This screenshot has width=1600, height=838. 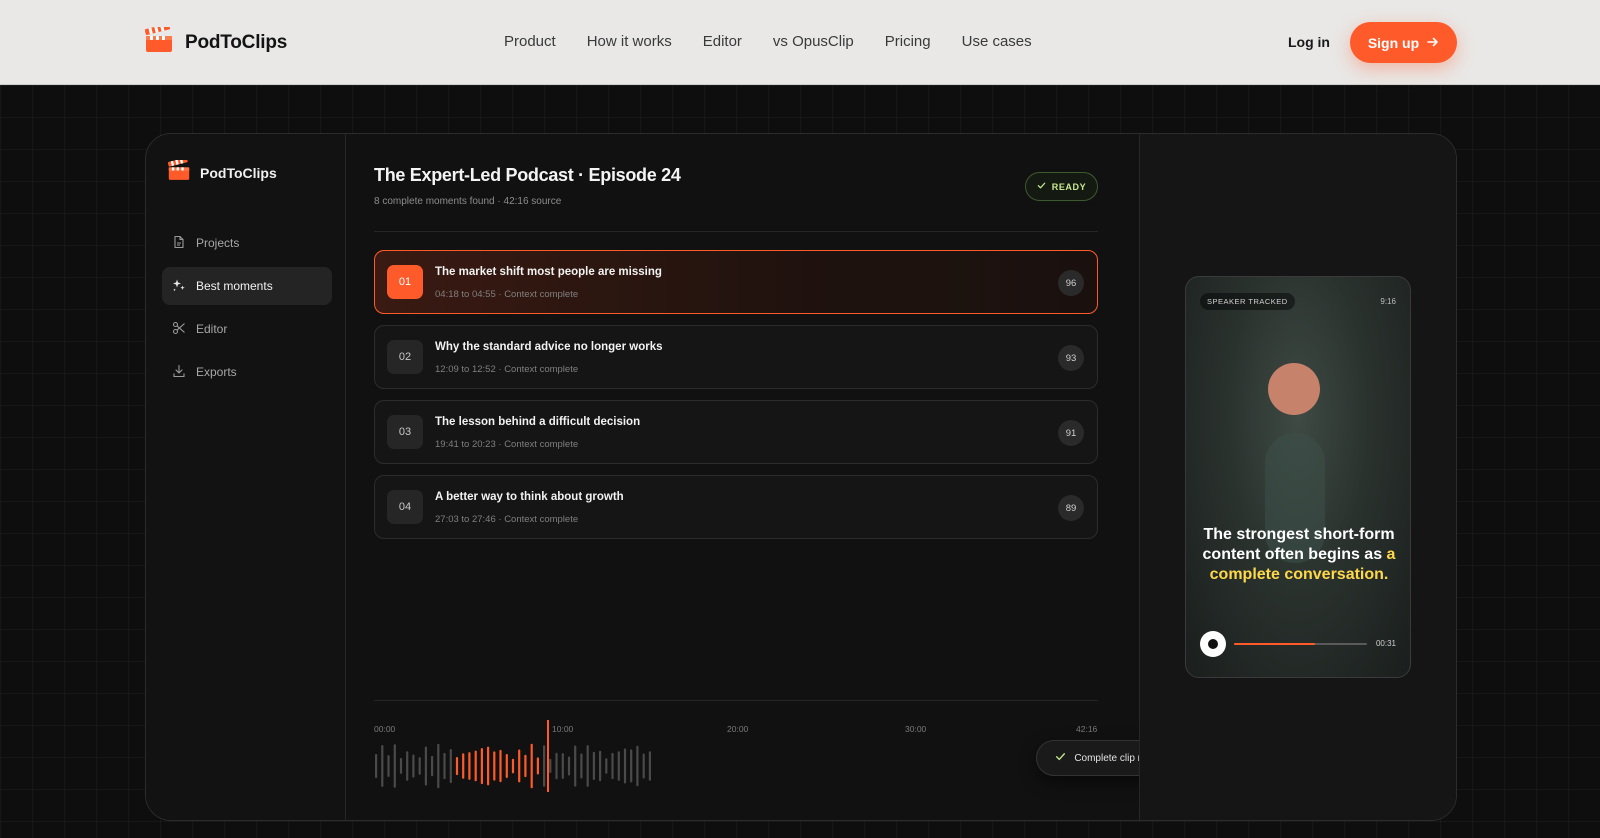 I want to click on sidebar-item-best-moments: Best moments, so click(x=247, y=286).